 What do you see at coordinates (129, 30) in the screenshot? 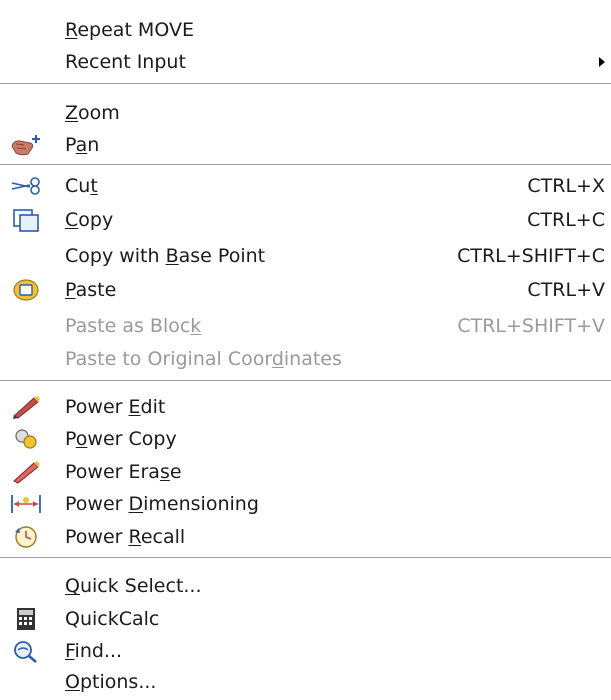
I see `menu-item-label: Repeat MOVE` at bounding box center [129, 30].